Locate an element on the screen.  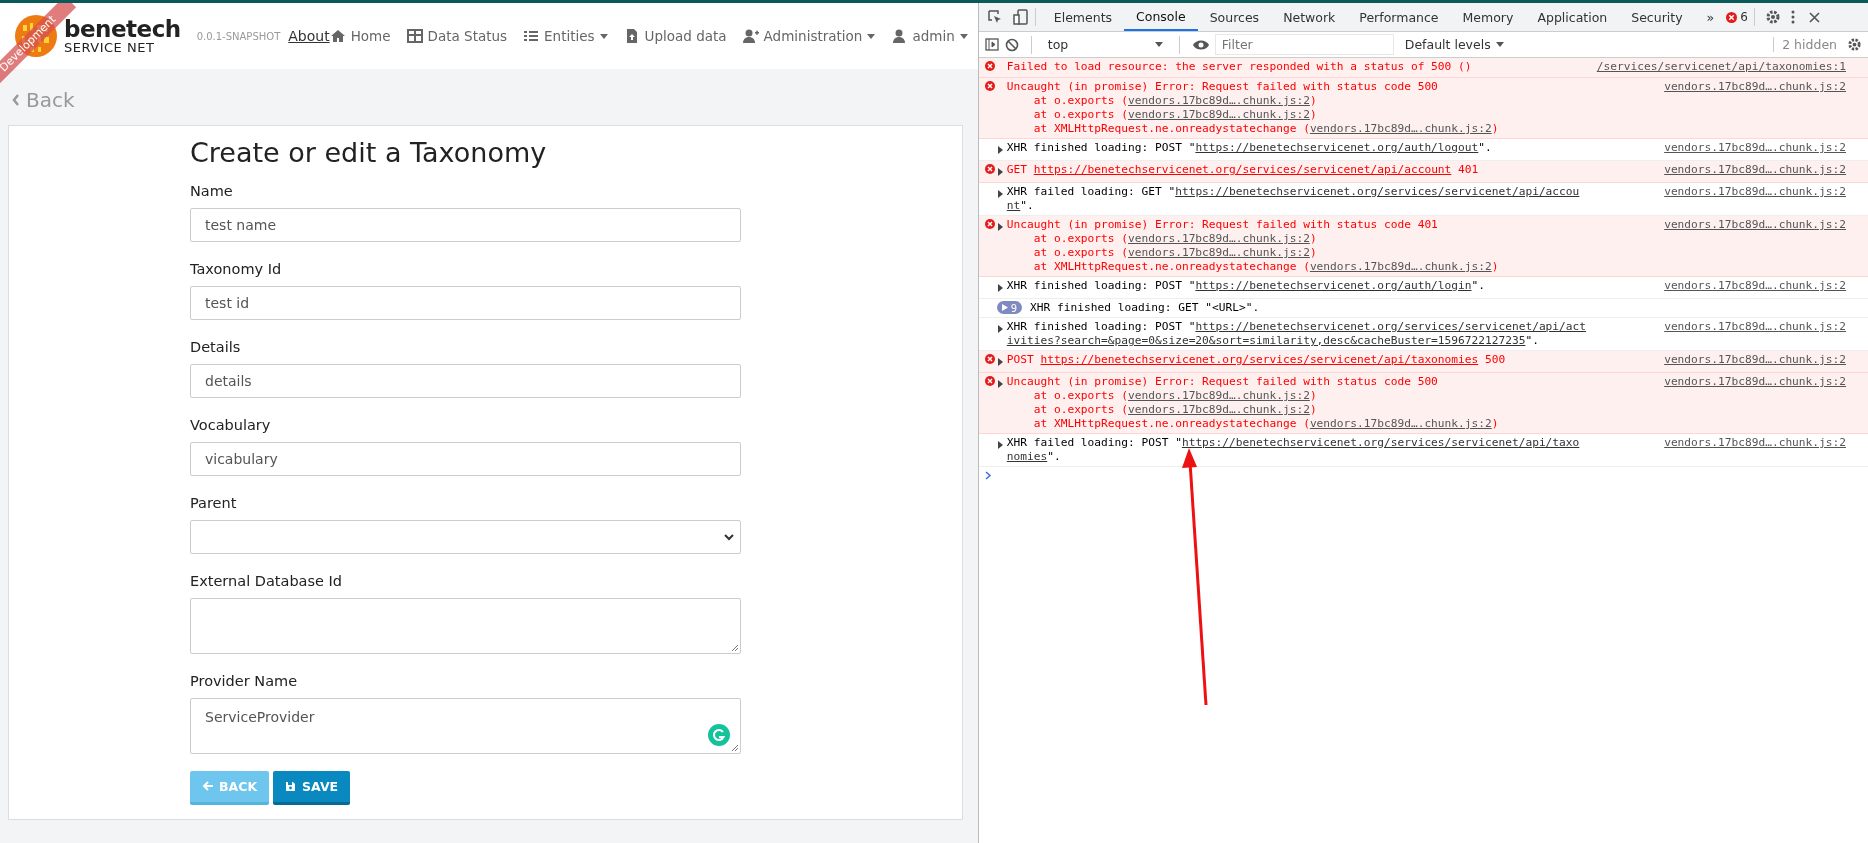
devtools-tab: Security is located at coordinates (1657, 17).